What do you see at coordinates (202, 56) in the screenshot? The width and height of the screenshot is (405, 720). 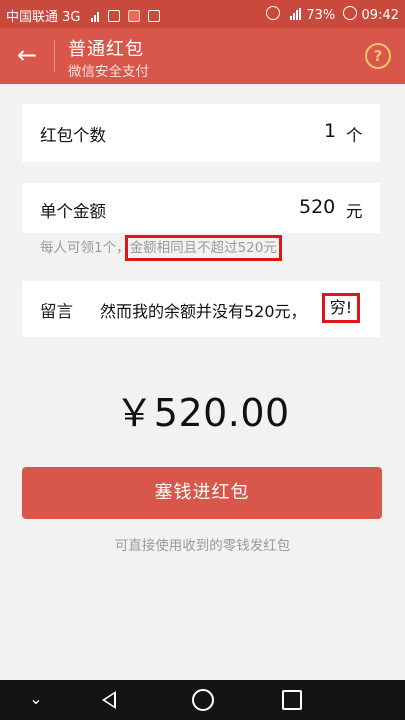 I see `app-header: ← 普通红包 微信安全支付 ?` at bounding box center [202, 56].